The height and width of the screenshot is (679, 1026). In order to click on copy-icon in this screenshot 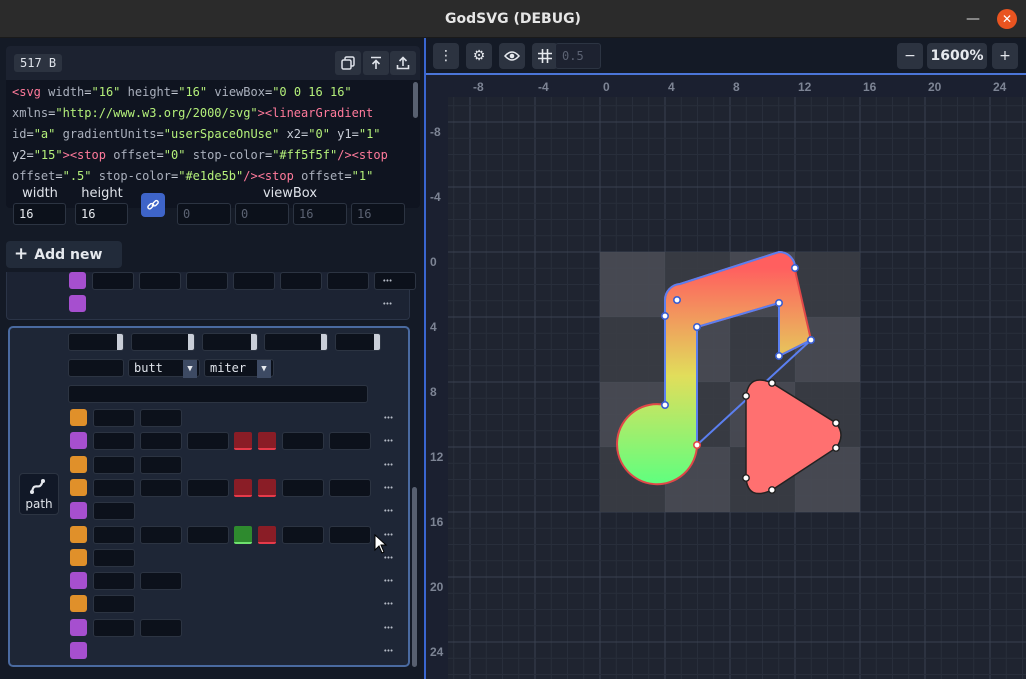, I will do `click(348, 63)`.